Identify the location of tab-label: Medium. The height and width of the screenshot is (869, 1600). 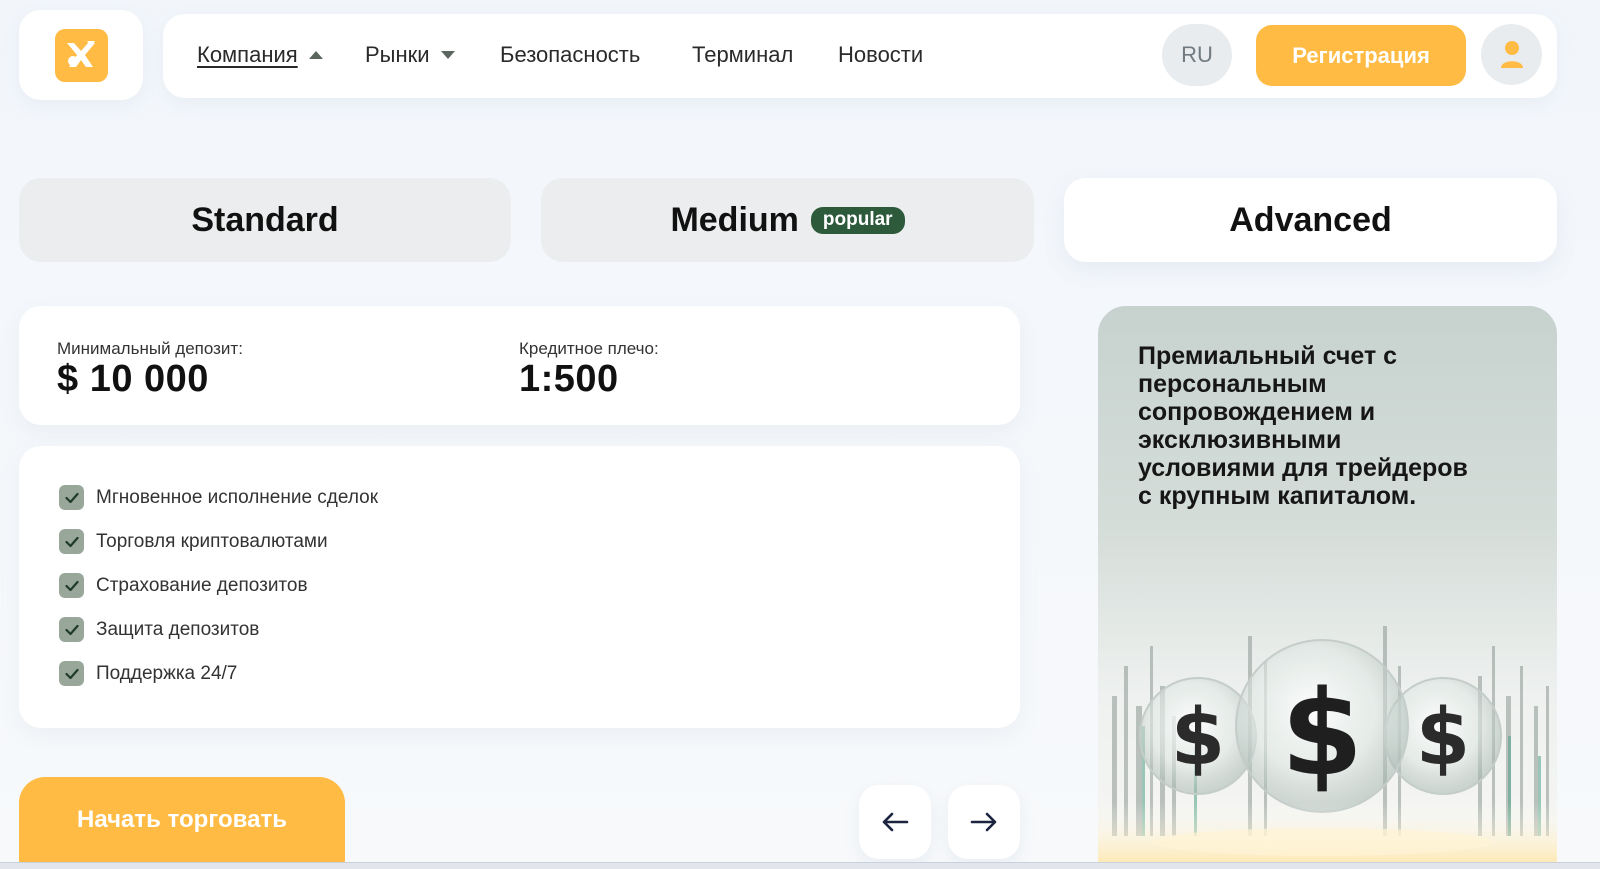
(734, 219).